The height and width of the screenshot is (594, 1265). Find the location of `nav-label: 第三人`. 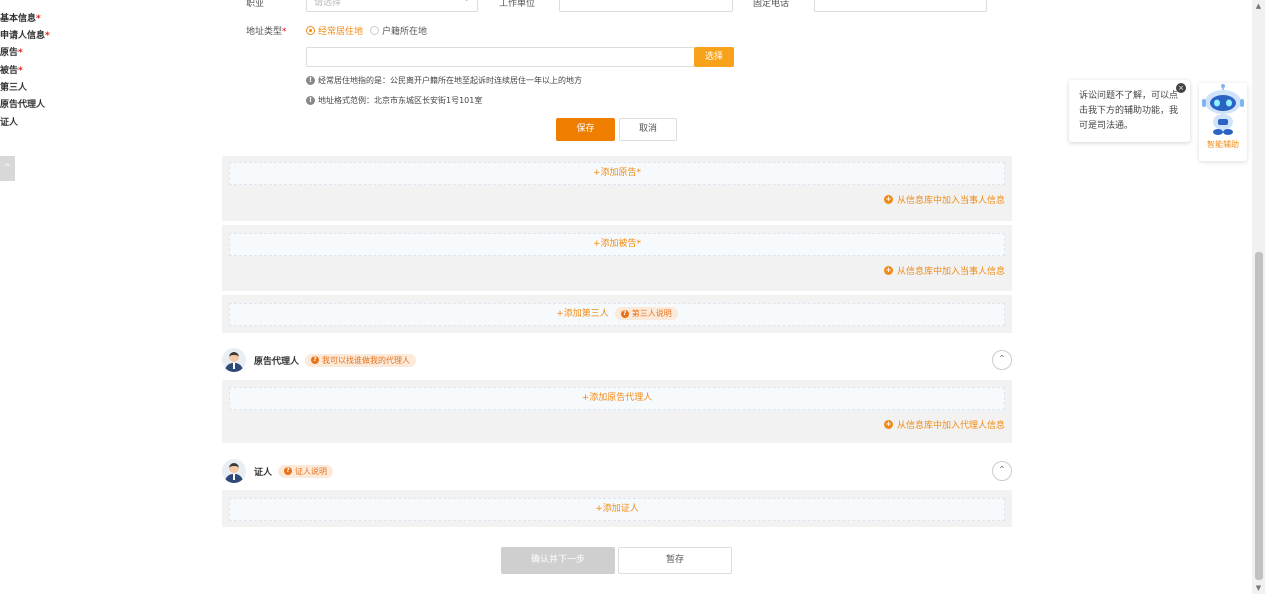

nav-label: 第三人 is located at coordinates (14, 88).